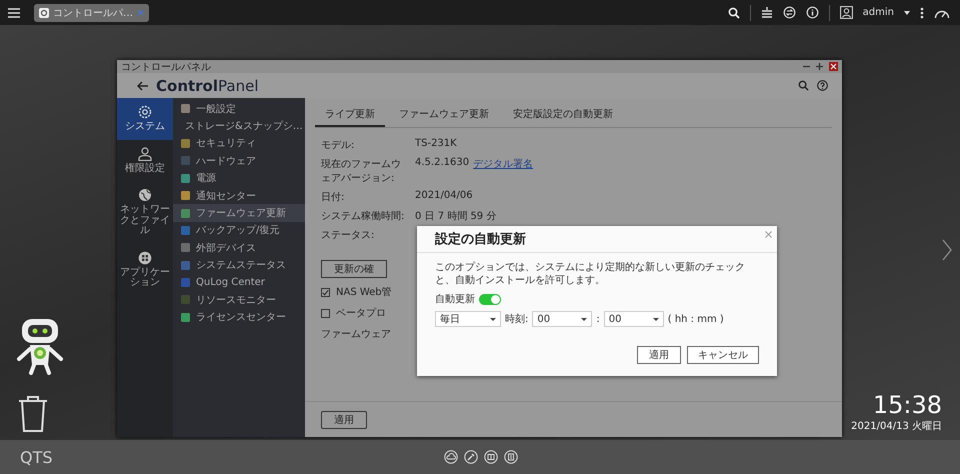 Image resolution: width=960 pixels, height=474 pixels. What do you see at coordinates (490, 299) in the screenshot?
I see `auto-update-toggle` at bounding box center [490, 299].